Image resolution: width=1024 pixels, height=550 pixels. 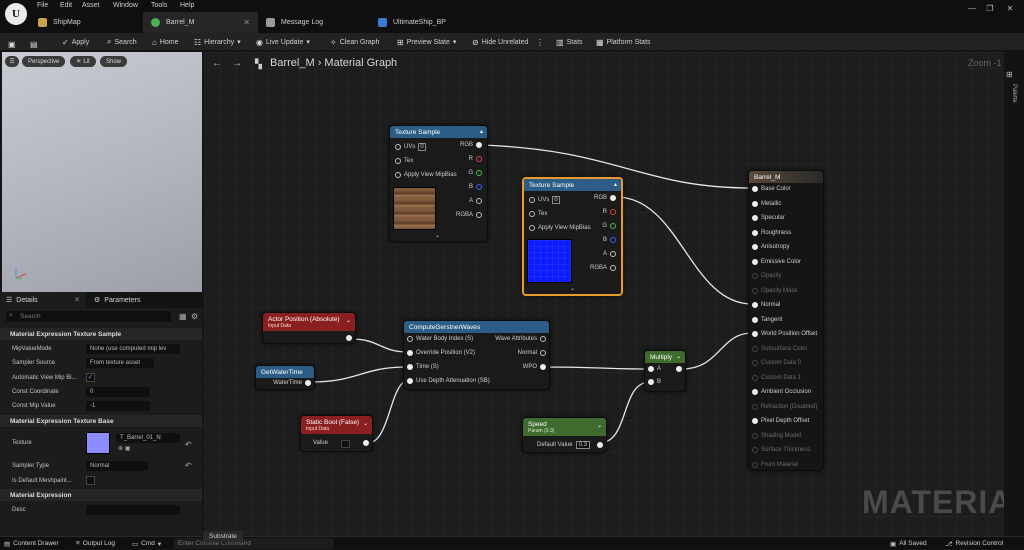 I want to click on home-button: ⌂ Home, so click(x=165, y=42).